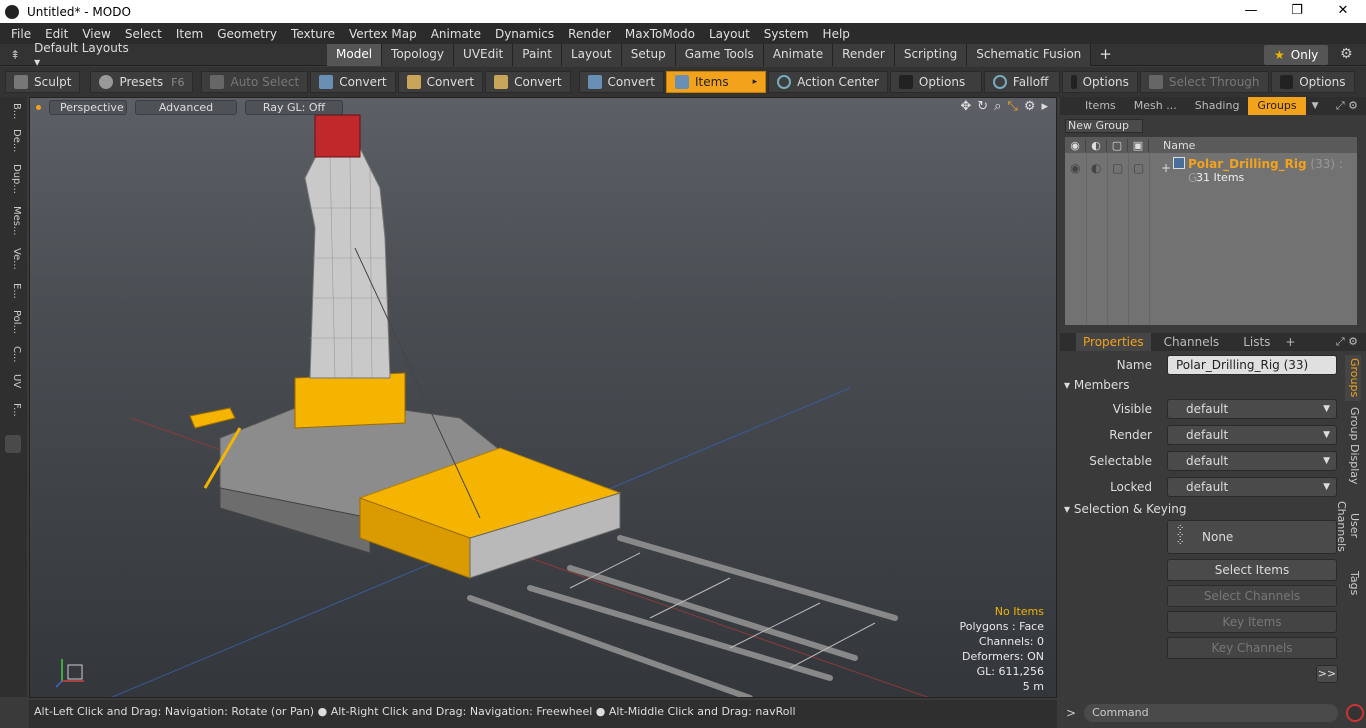 The height and width of the screenshot is (728, 1366). I want to click on minimize-button: —, so click(1251, 11).